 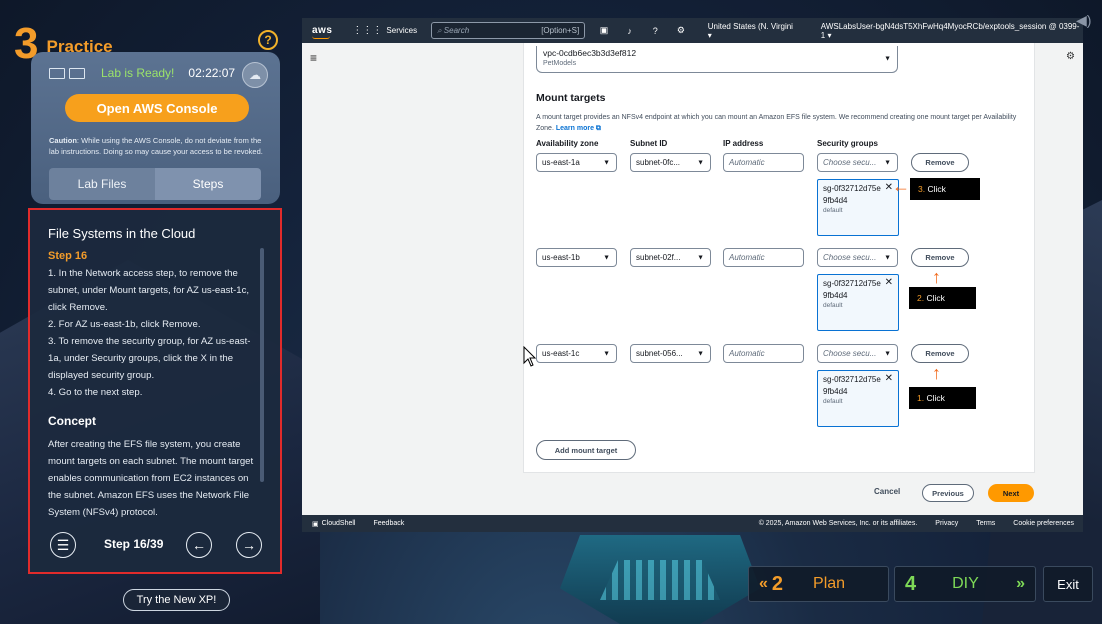 What do you see at coordinates (847, 143) in the screenshot?
I see `column-security-groups: Security groups` at bounding box center [847, 143].